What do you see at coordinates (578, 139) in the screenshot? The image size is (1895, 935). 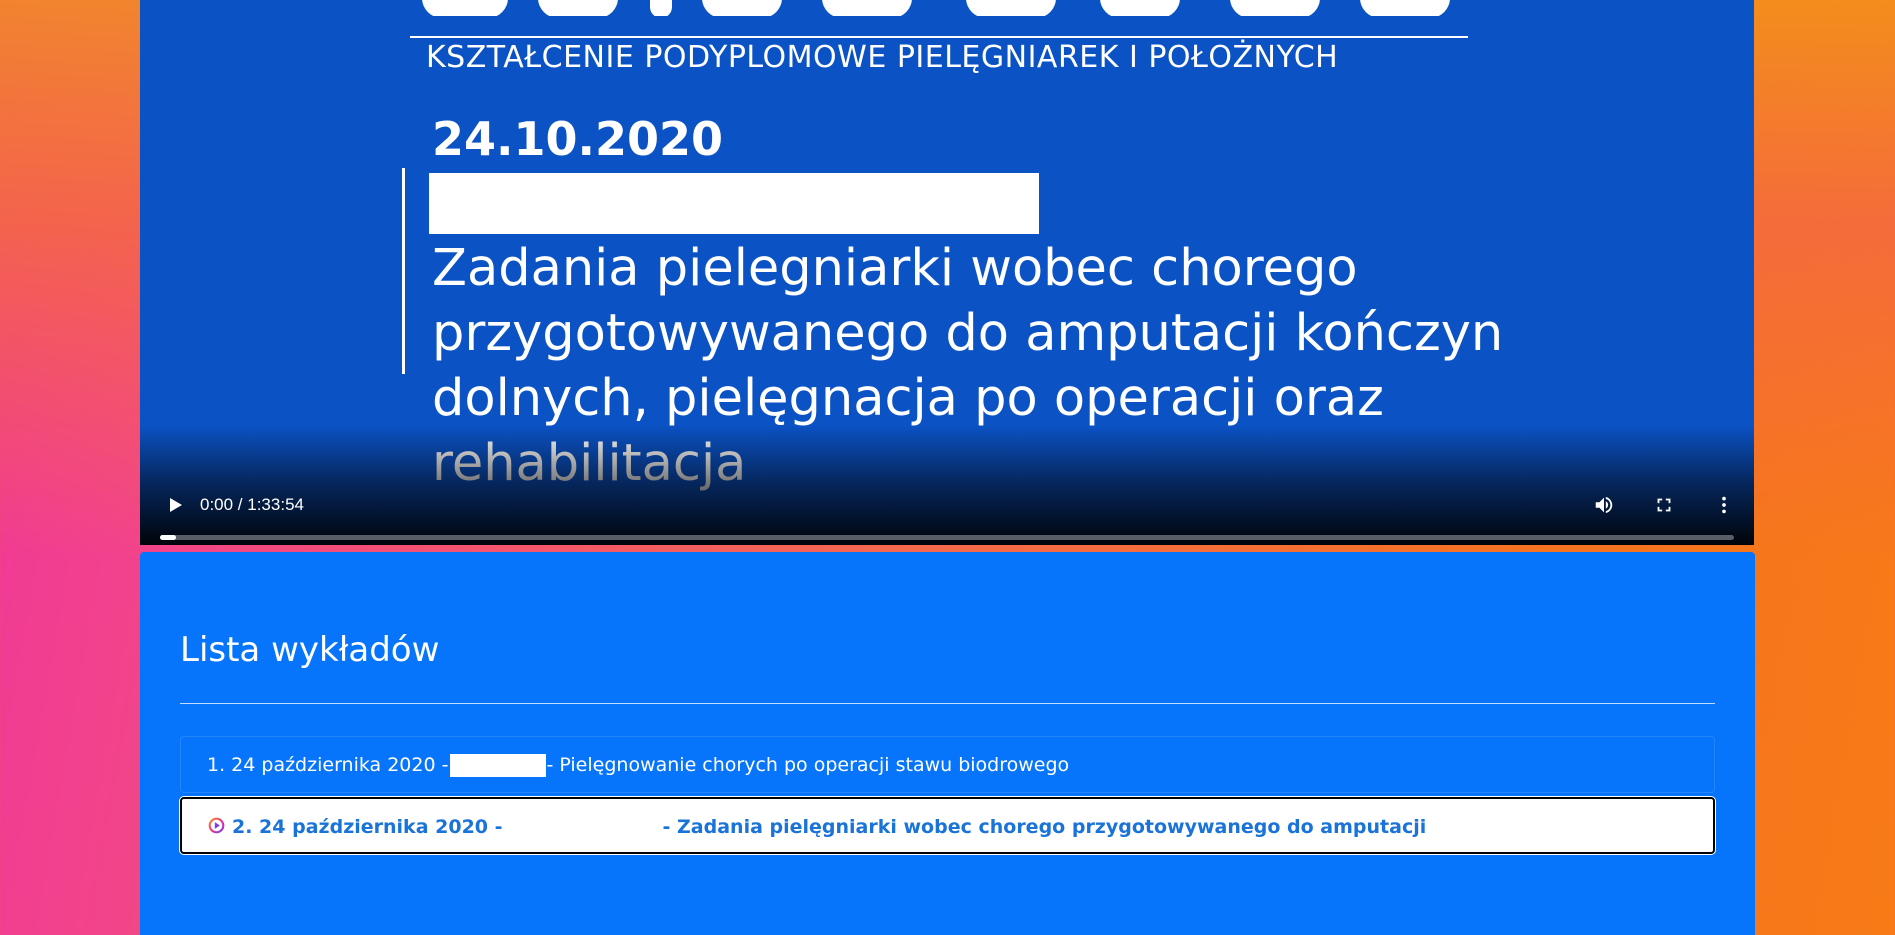 I see `slide-date: 24.10.2020` at bounding box center [578, 139].